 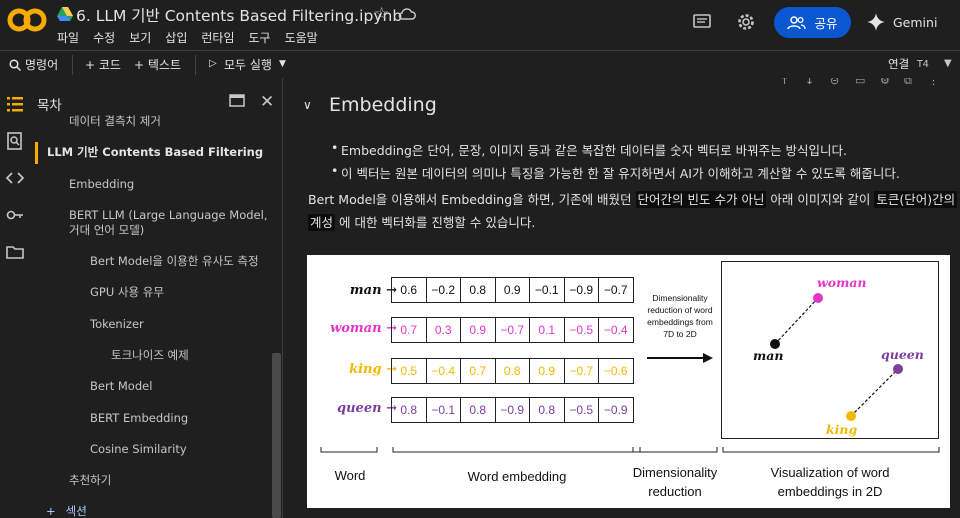 I want to click on gemini-button: Gemini, so click(x=902, y=22).